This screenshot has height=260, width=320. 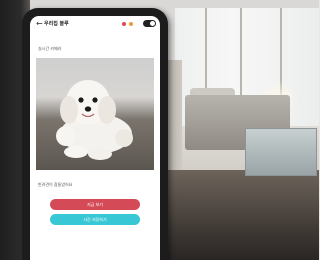 What do you see at coordinates (55, 184) in the screenshot?
I see `status-caption: 반려견이 잠들었어요` at bounding box center [55, 184].